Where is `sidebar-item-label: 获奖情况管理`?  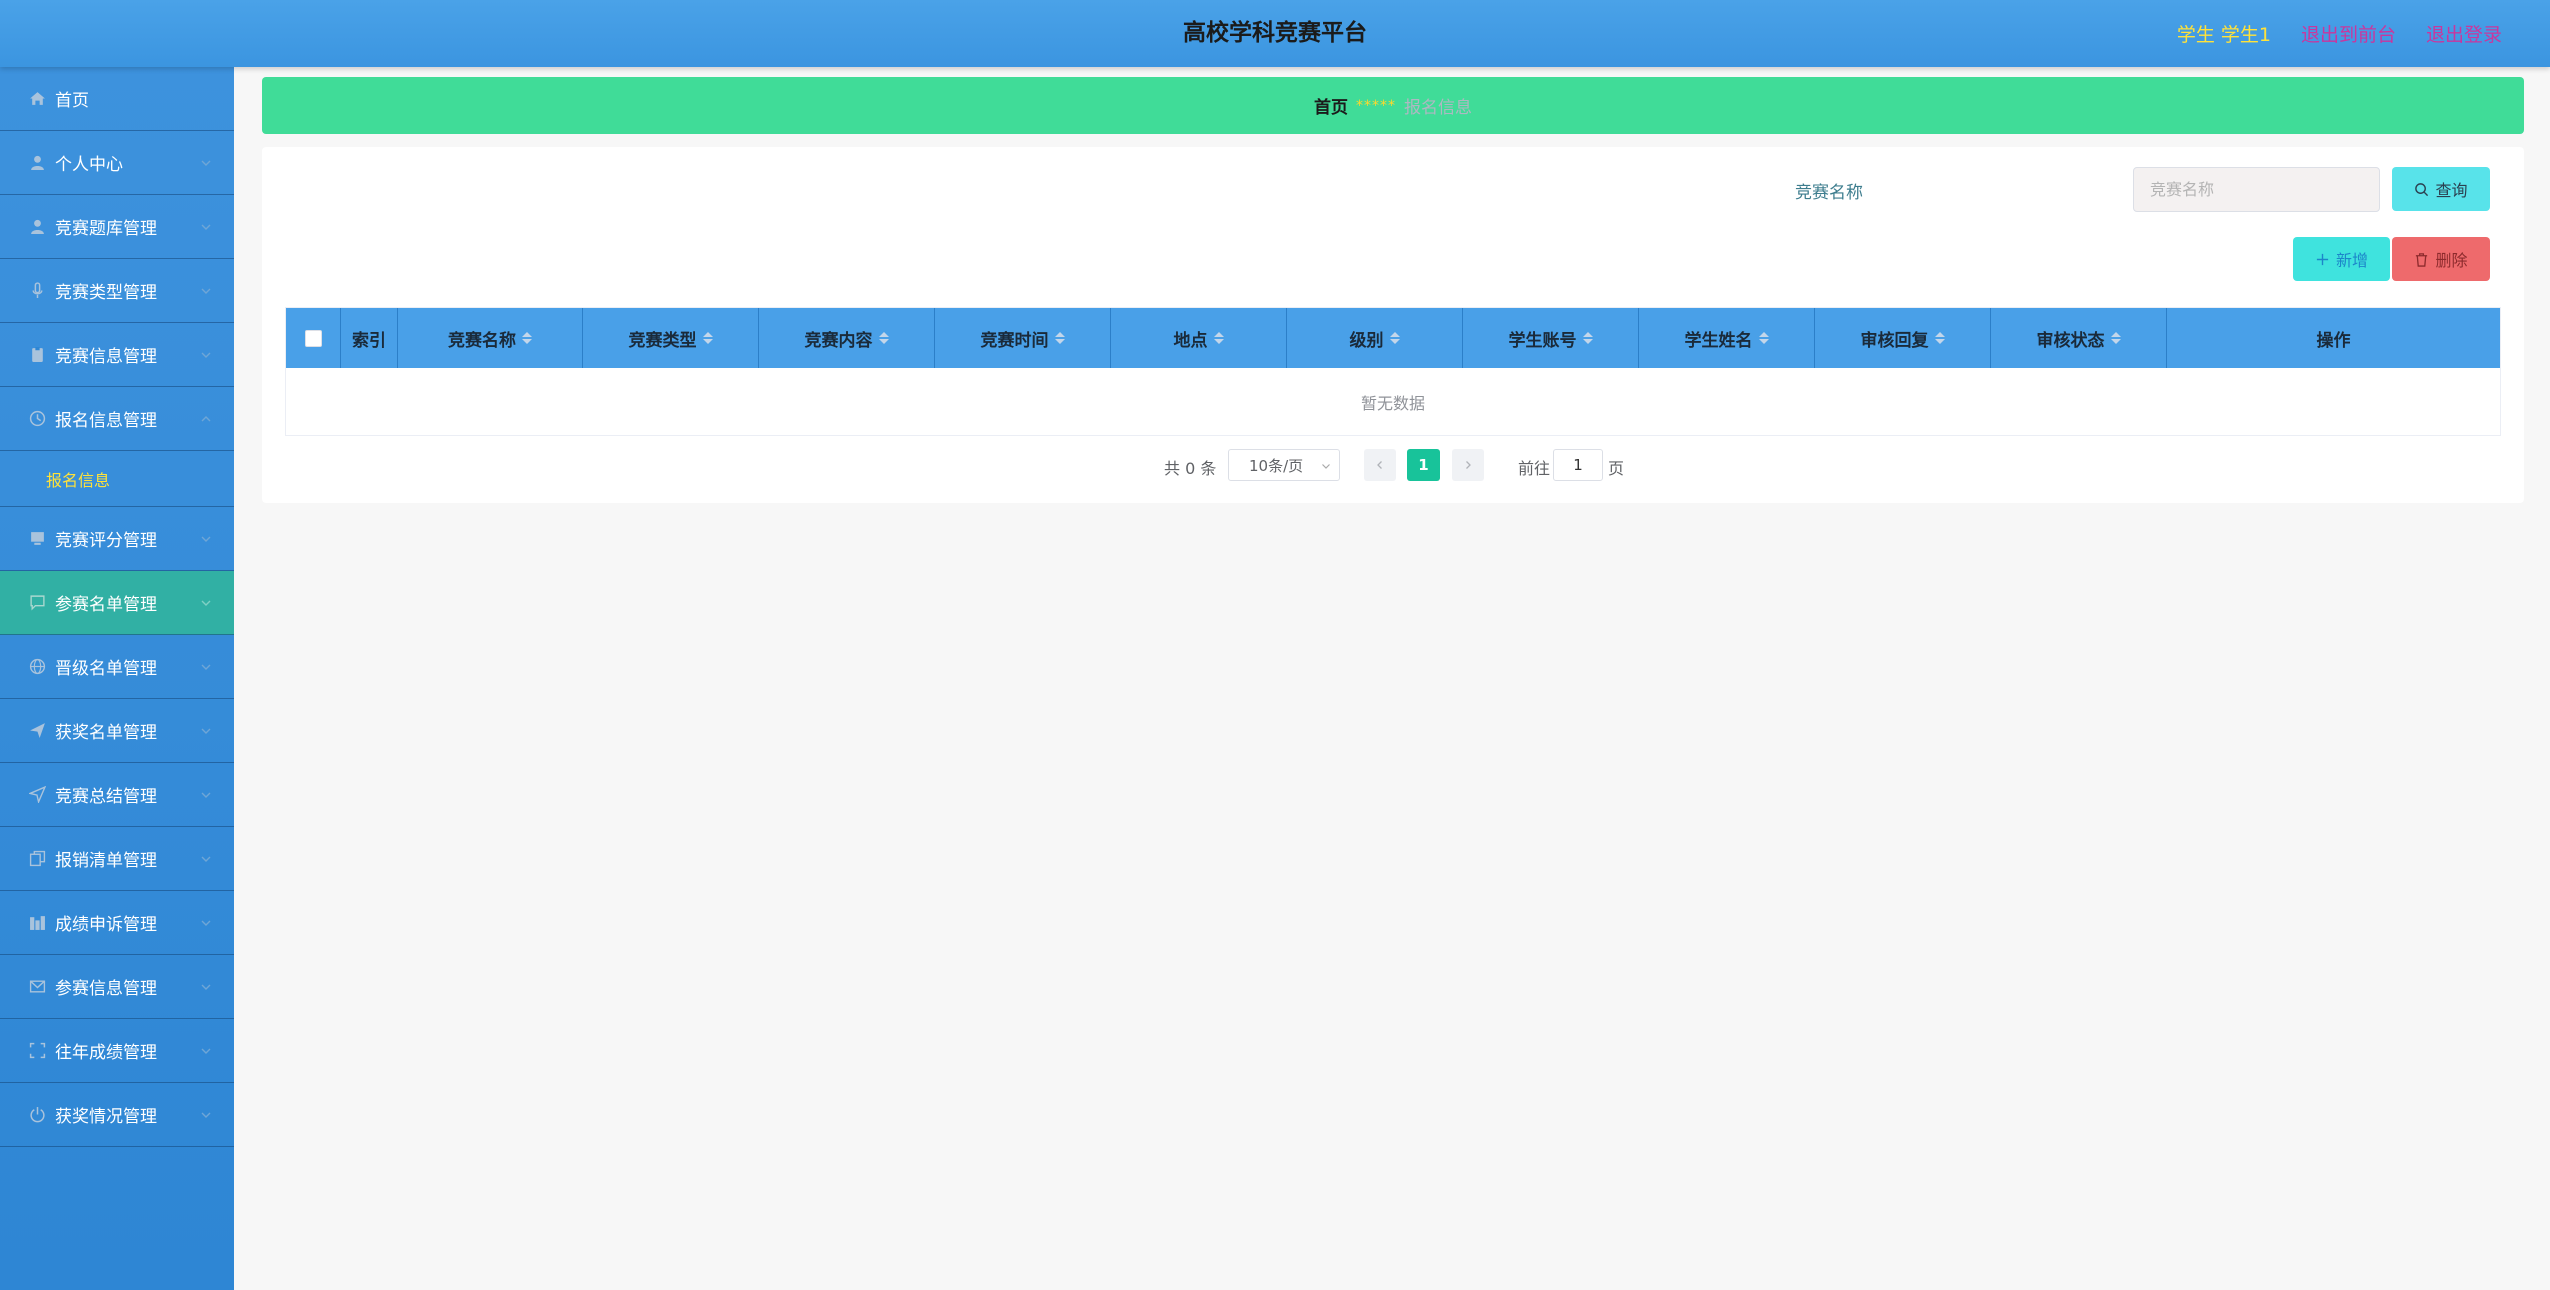 sidebar-item-label: 获奖情况管理 is located at coordinates (106, 1117).